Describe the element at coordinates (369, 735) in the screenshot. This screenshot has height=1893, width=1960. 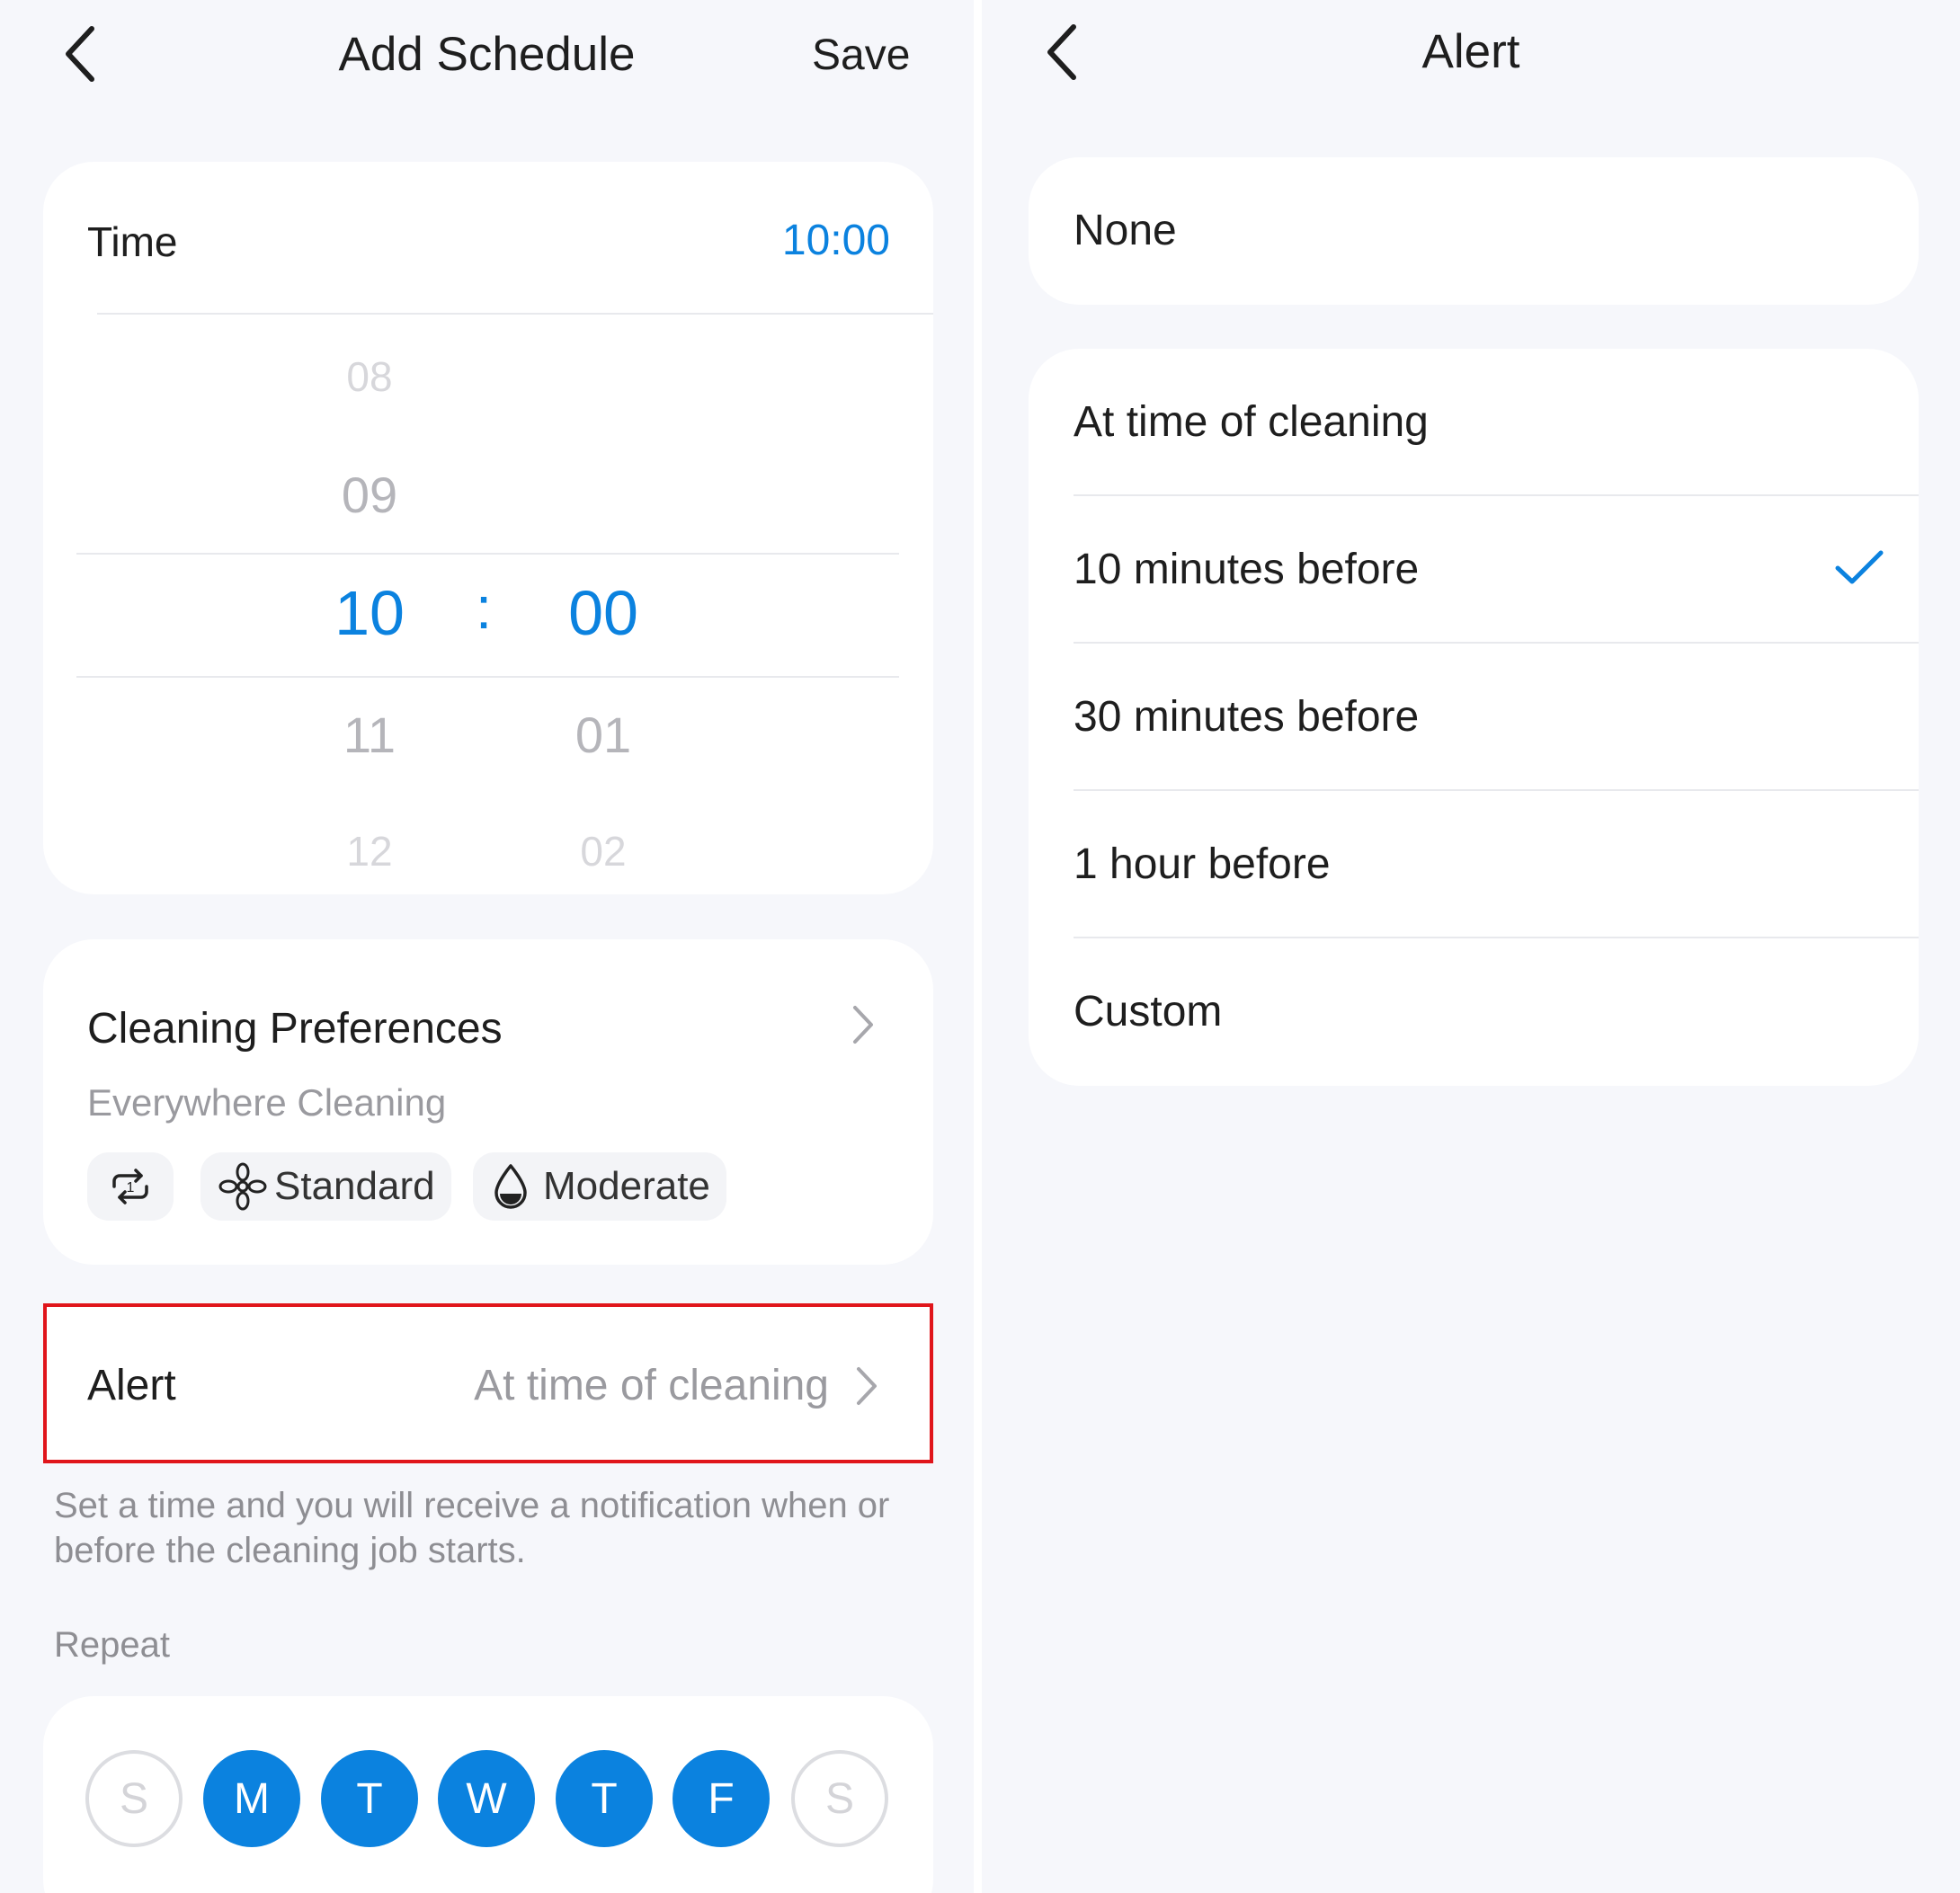
I see `hour-option-11: 11` at that location.